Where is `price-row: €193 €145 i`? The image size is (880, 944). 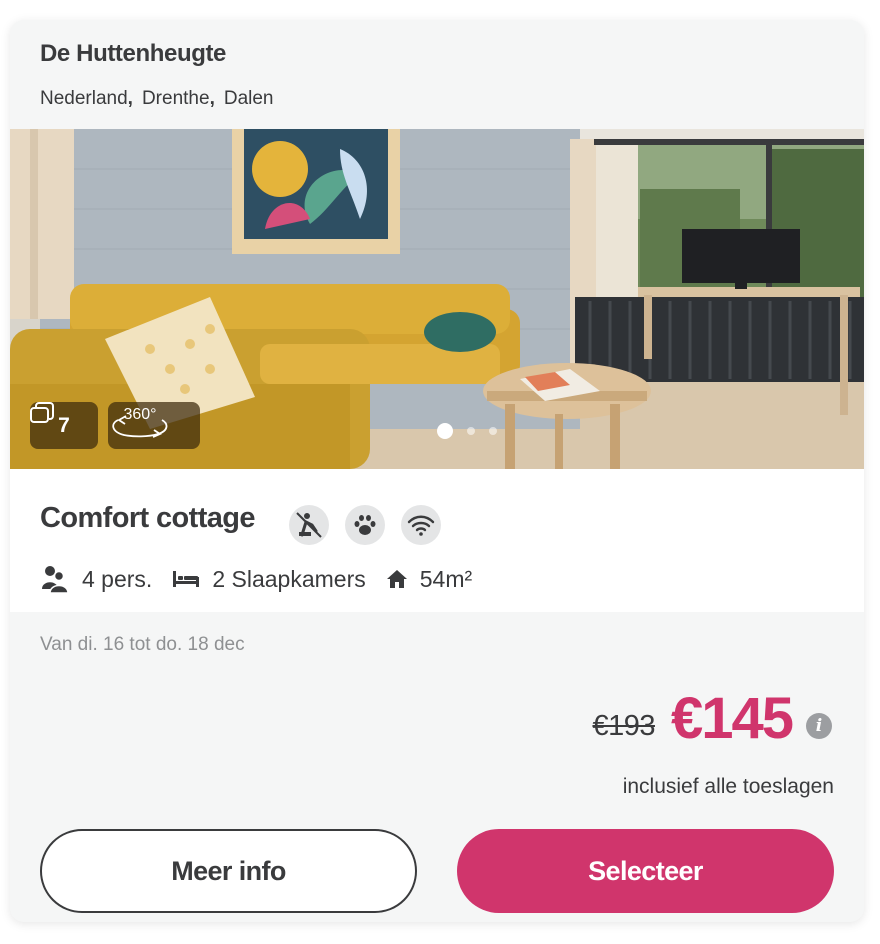
price-row: €193 €145 i is located at coordinates (712, 719).